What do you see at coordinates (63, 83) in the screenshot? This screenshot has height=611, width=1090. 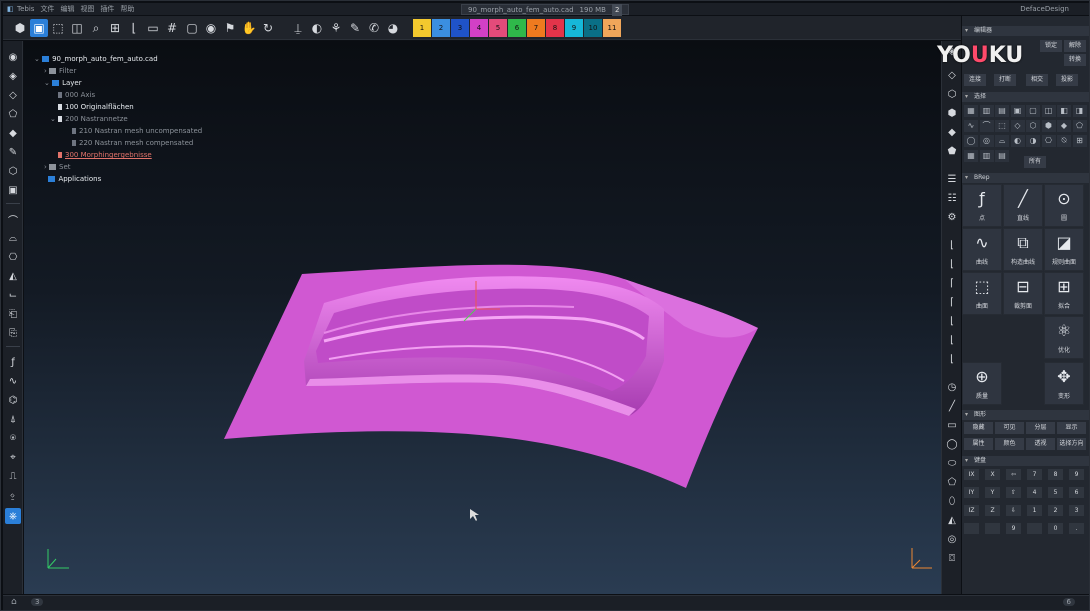 I see `tree-item-layer: ⌄ Layer` at bounding box center [63, 83].